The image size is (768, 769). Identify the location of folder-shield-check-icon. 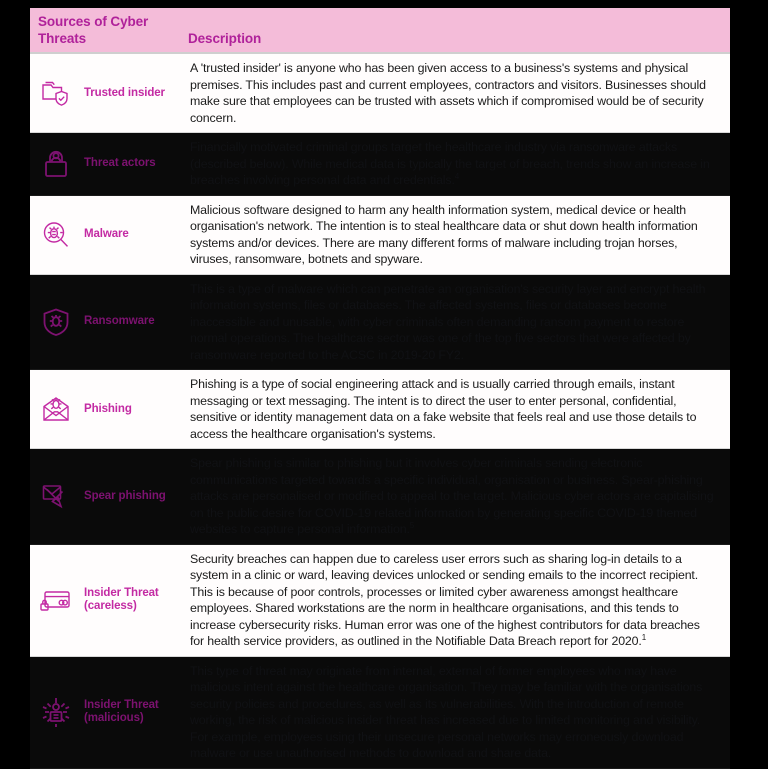
(56, 93).